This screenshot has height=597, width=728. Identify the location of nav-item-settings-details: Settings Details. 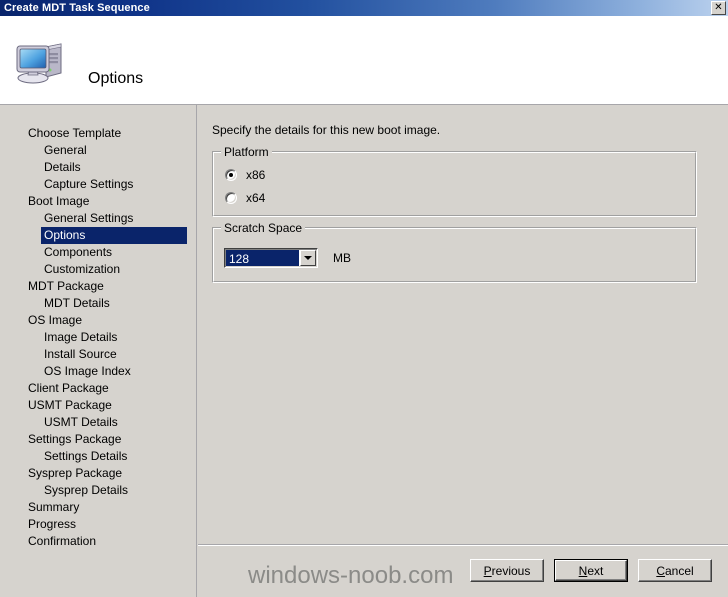
(98, 456).